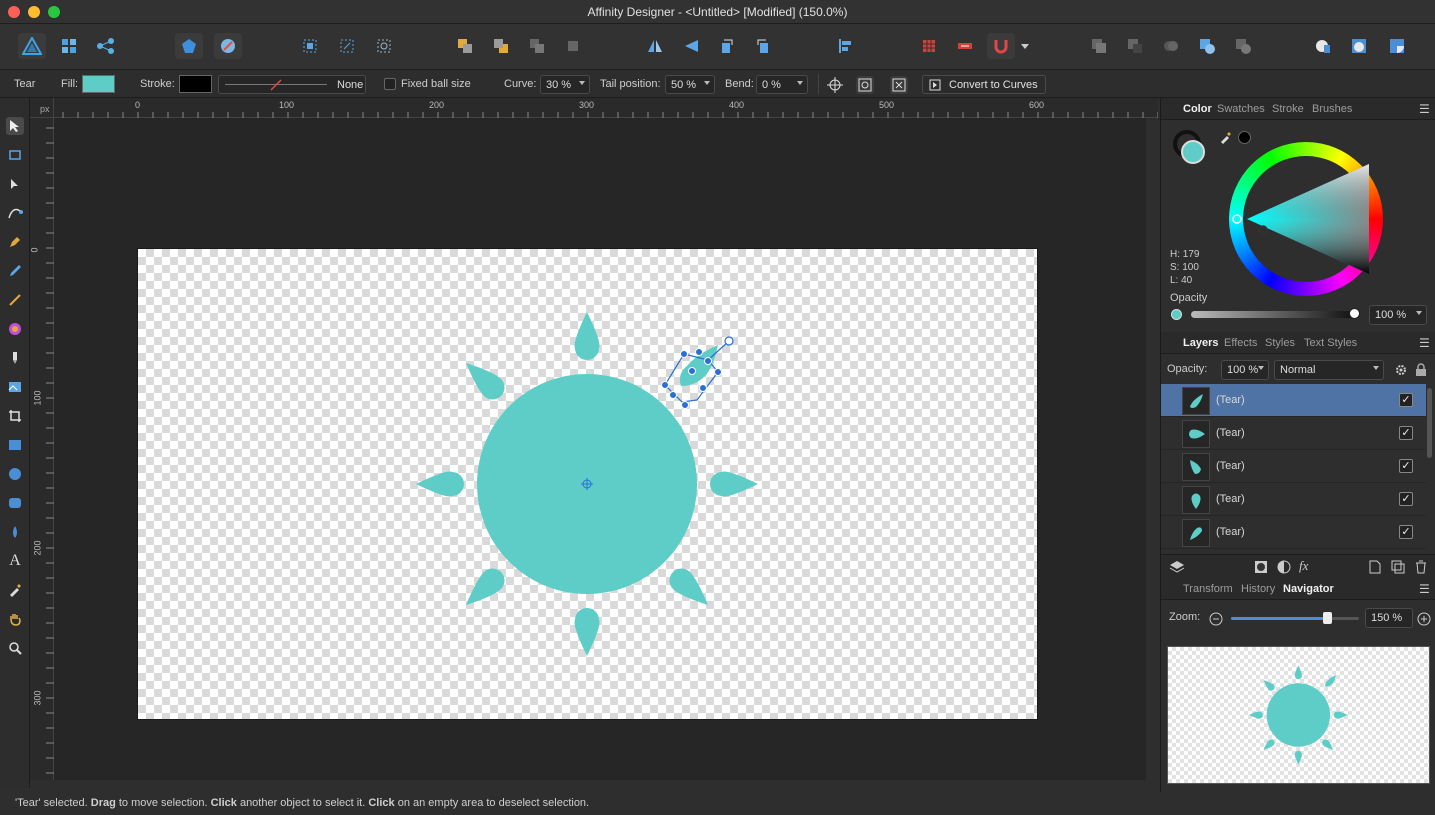 The width and height of the screenshot is (1435, 815). What do you see at coordinates (763, 46) in the screenshot?
I see `rotate-right-button` at bounding box center [763, 46].